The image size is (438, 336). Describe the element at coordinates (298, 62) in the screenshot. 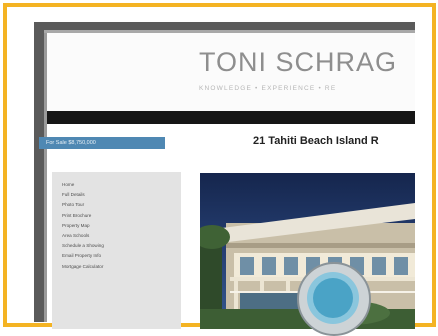

I see `brand-logo-text: TONI SCHRAG` at that location.